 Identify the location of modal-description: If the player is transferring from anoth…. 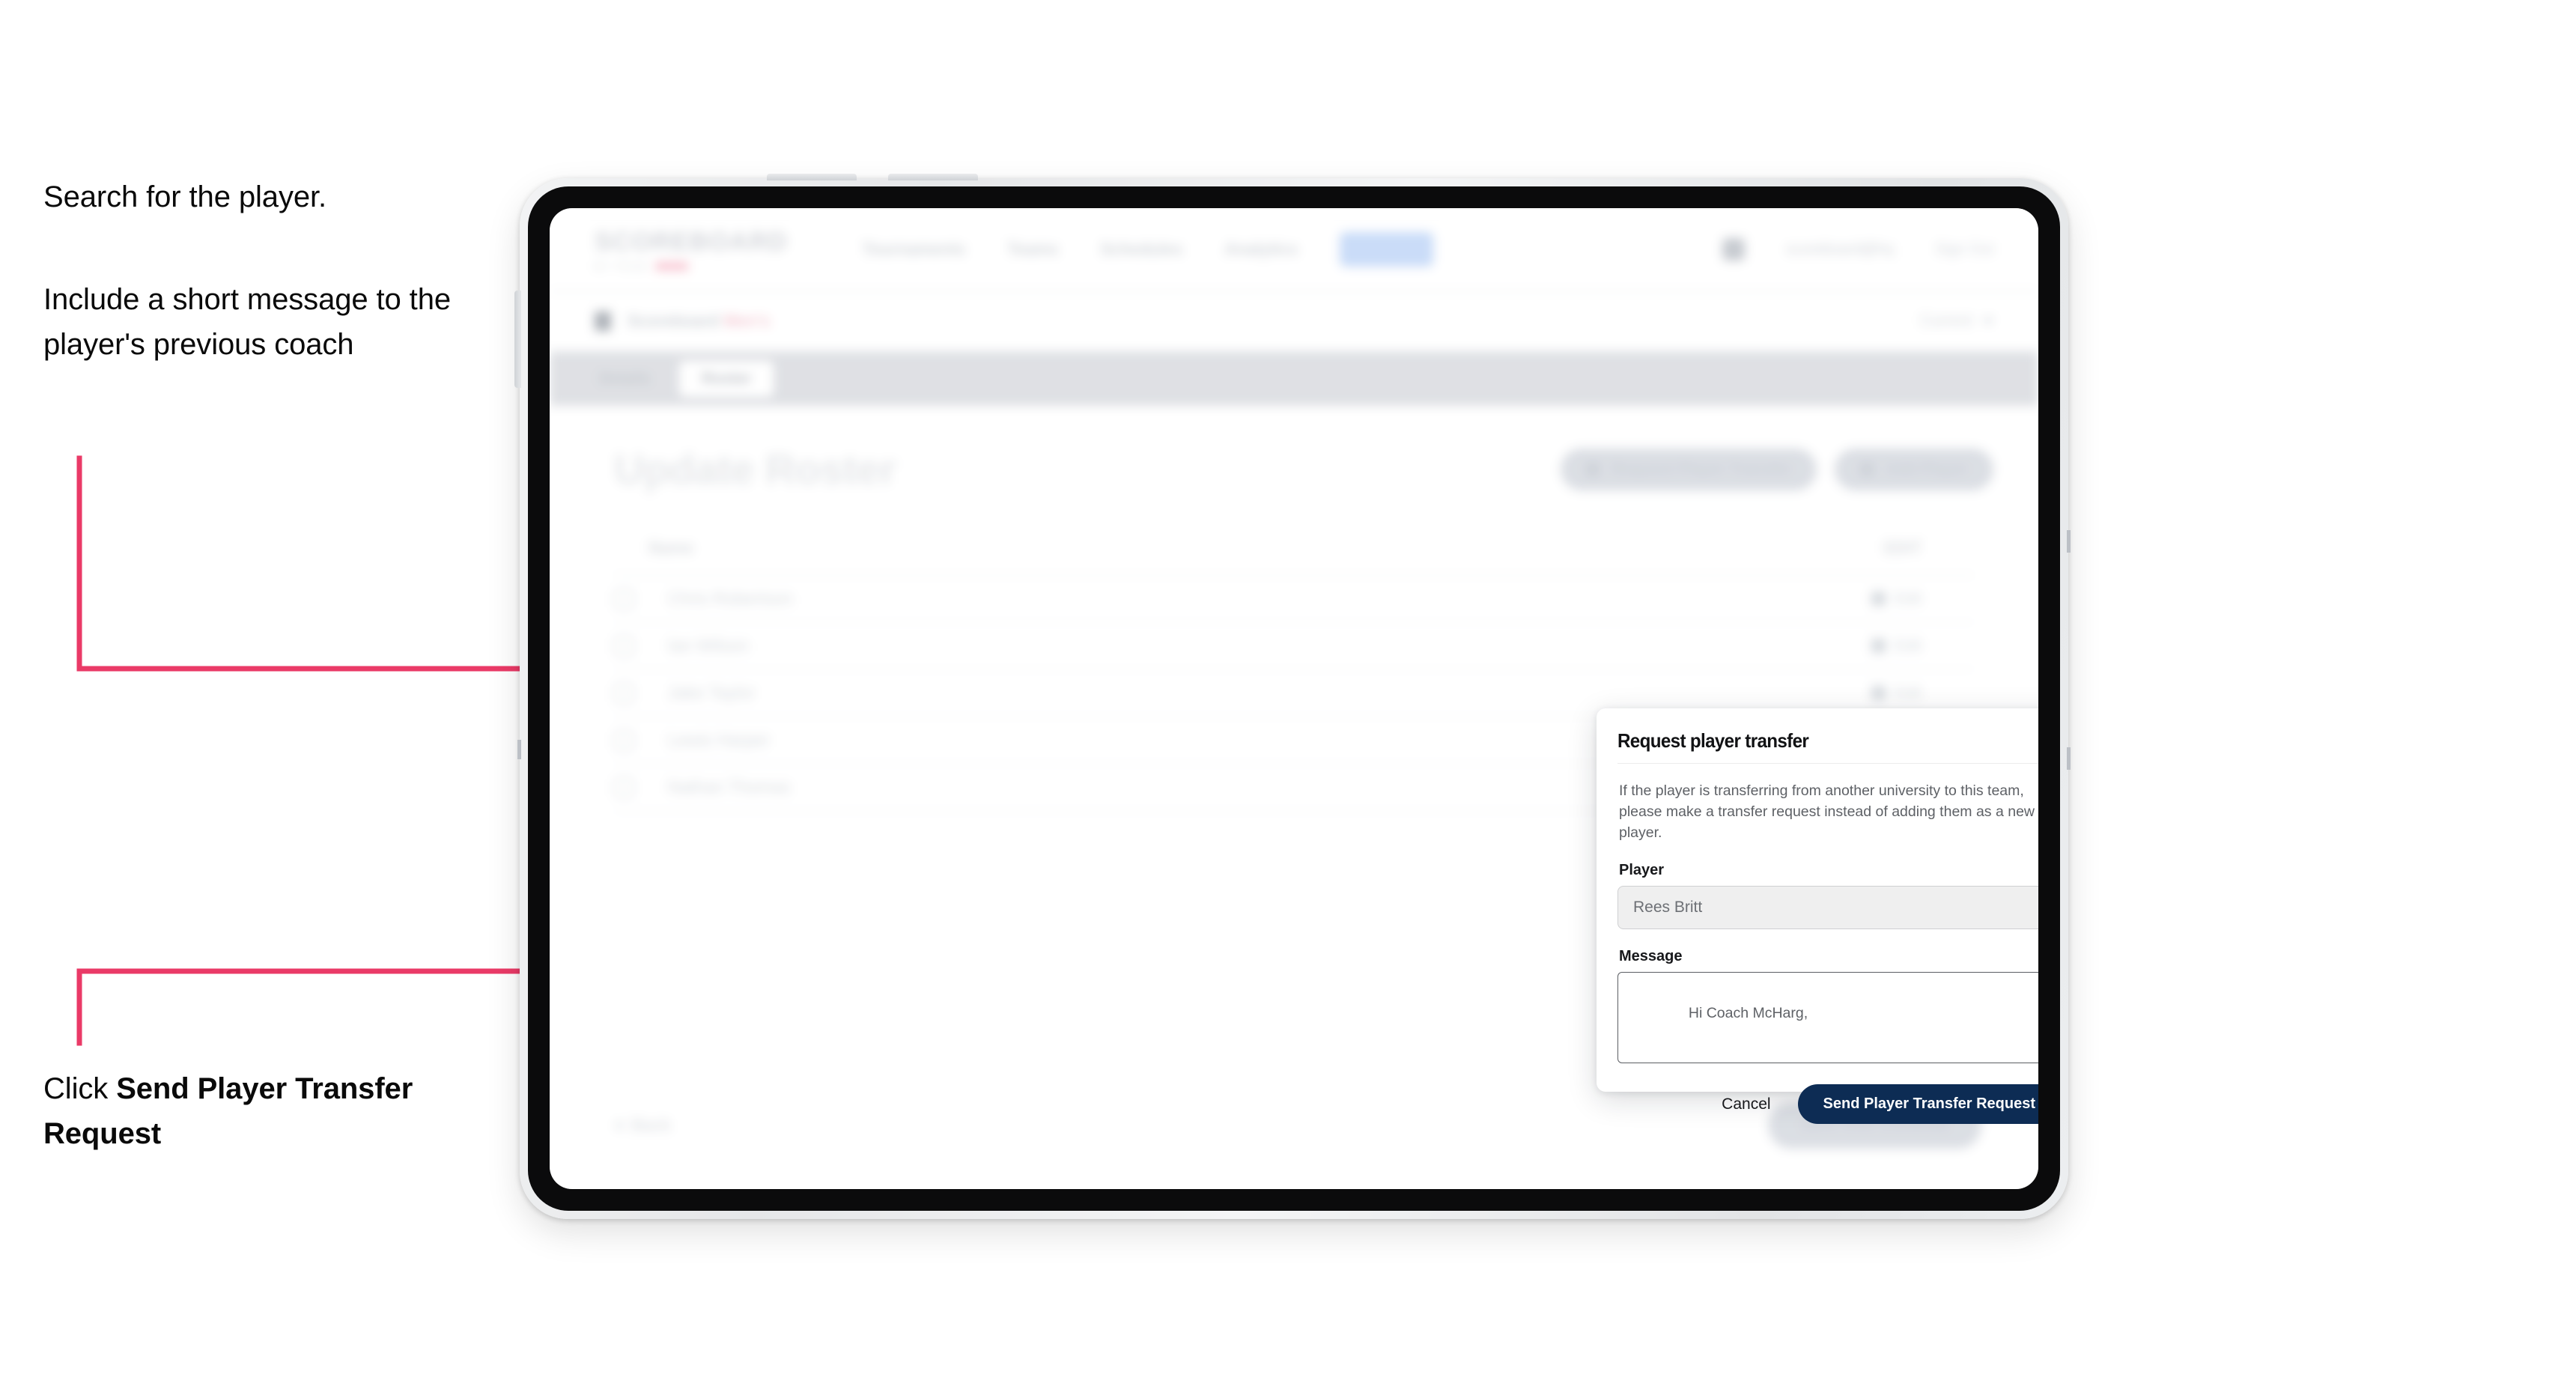
(1827, 812).